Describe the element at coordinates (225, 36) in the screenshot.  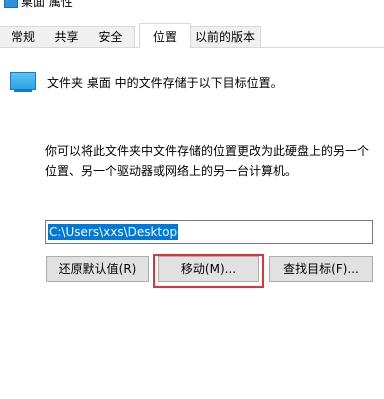
I see `tab-previous-versions: 以前的版本` at that location.